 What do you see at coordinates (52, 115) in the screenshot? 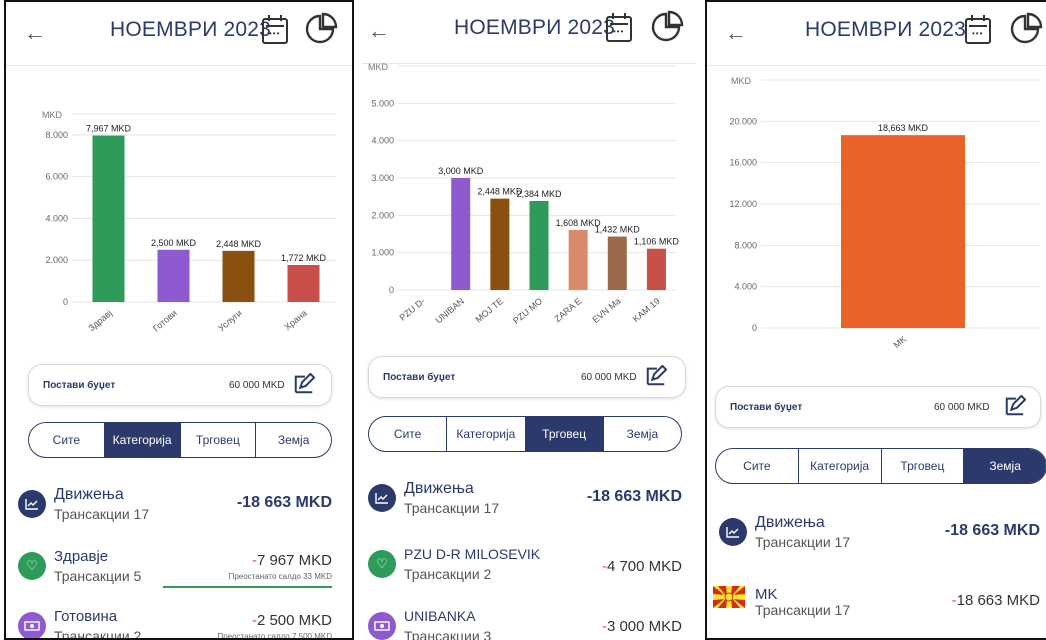
I see `axis-label: MKD` at bounding box center [52, 115].